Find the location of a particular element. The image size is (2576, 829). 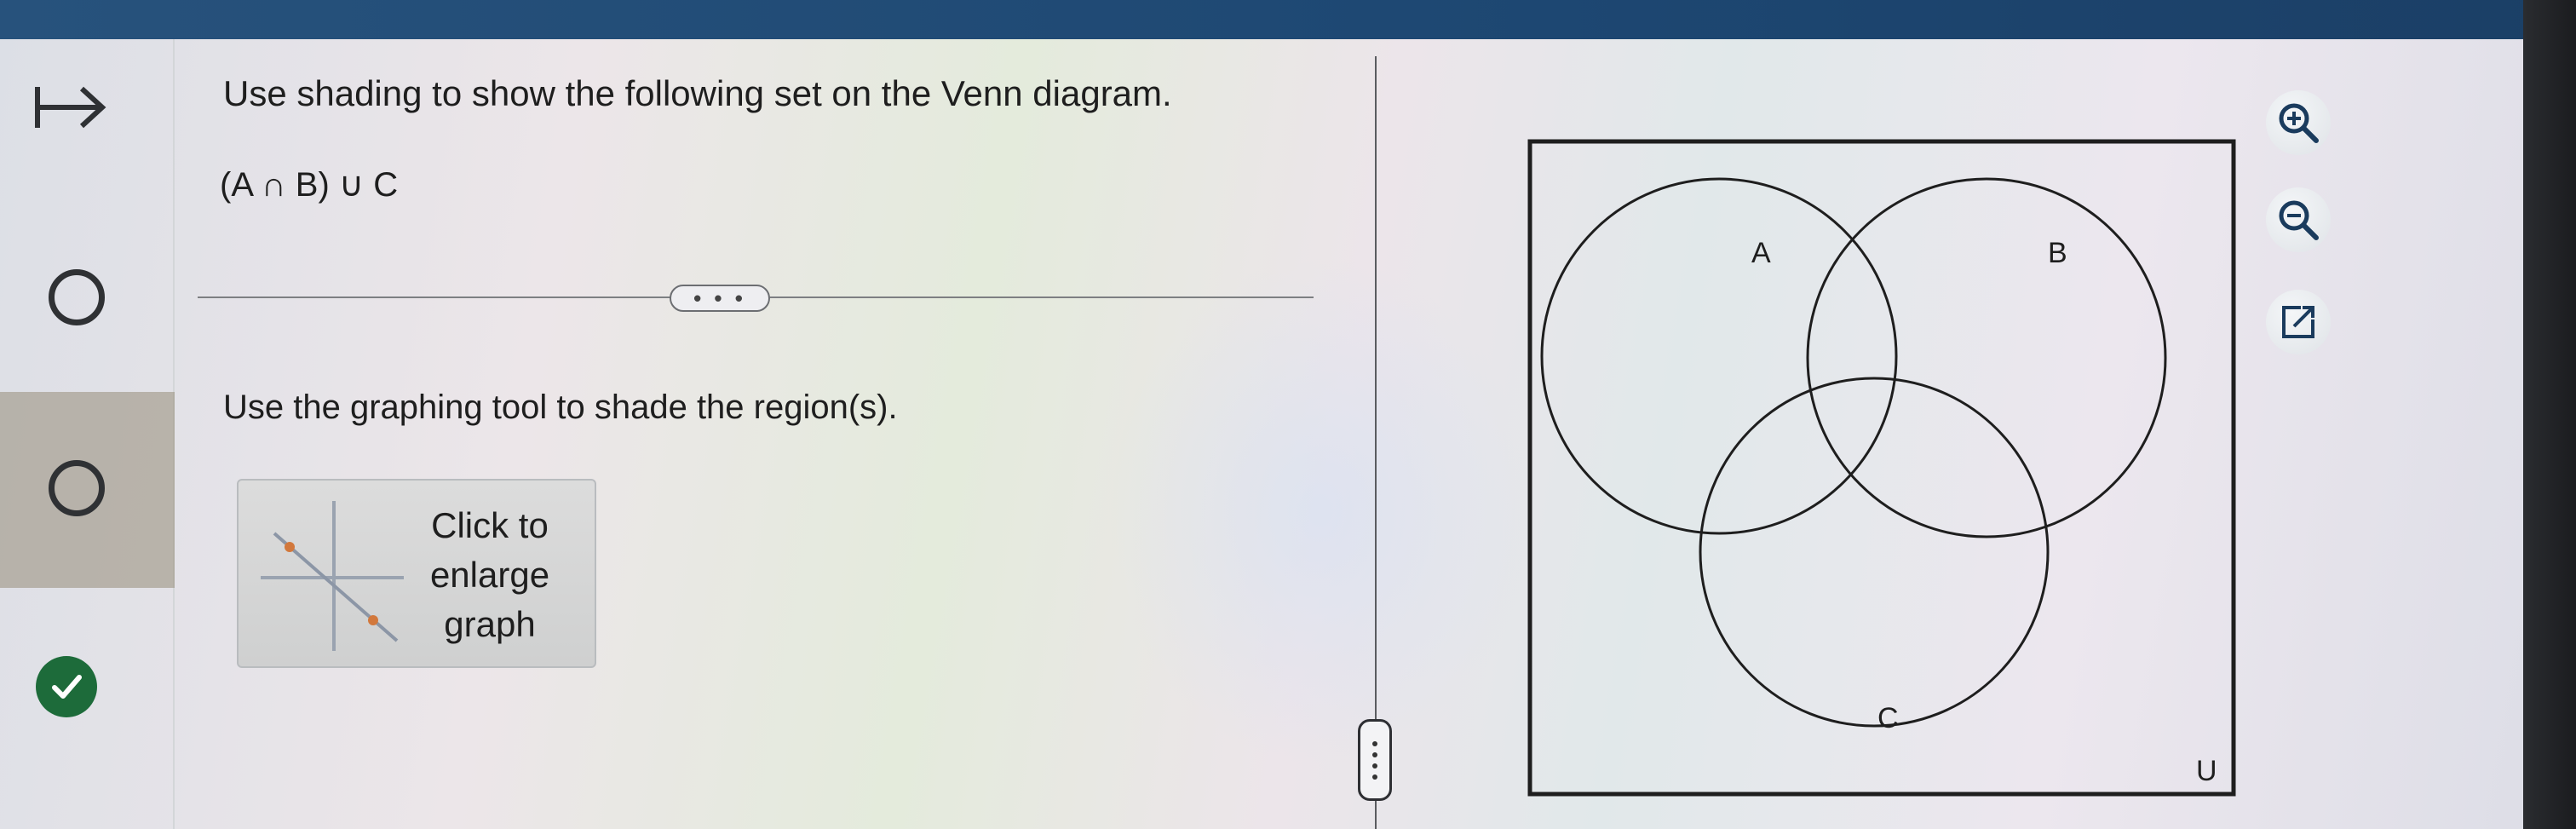

zoom-out-button is located at coordinates (2299, 219).